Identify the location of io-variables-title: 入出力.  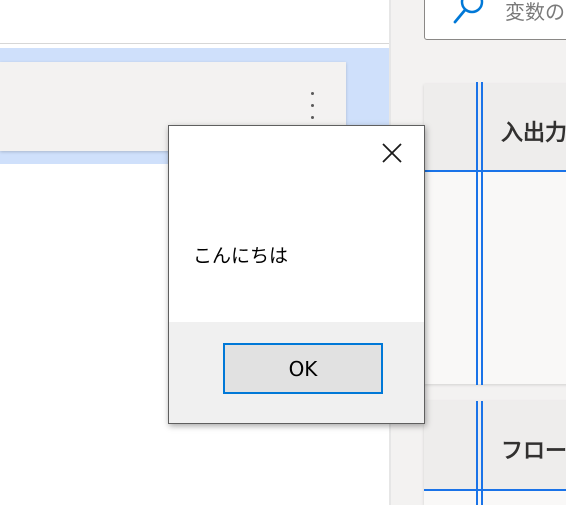
(533, 133).